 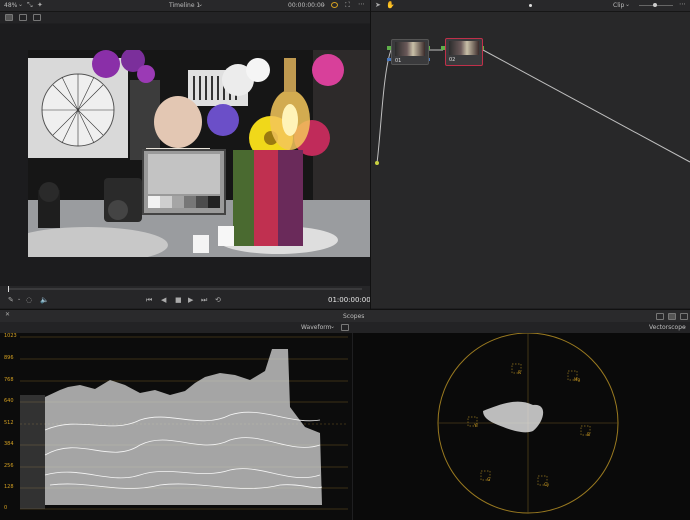 I want to click on stop-icon: ■, so click(x=178, y=300).